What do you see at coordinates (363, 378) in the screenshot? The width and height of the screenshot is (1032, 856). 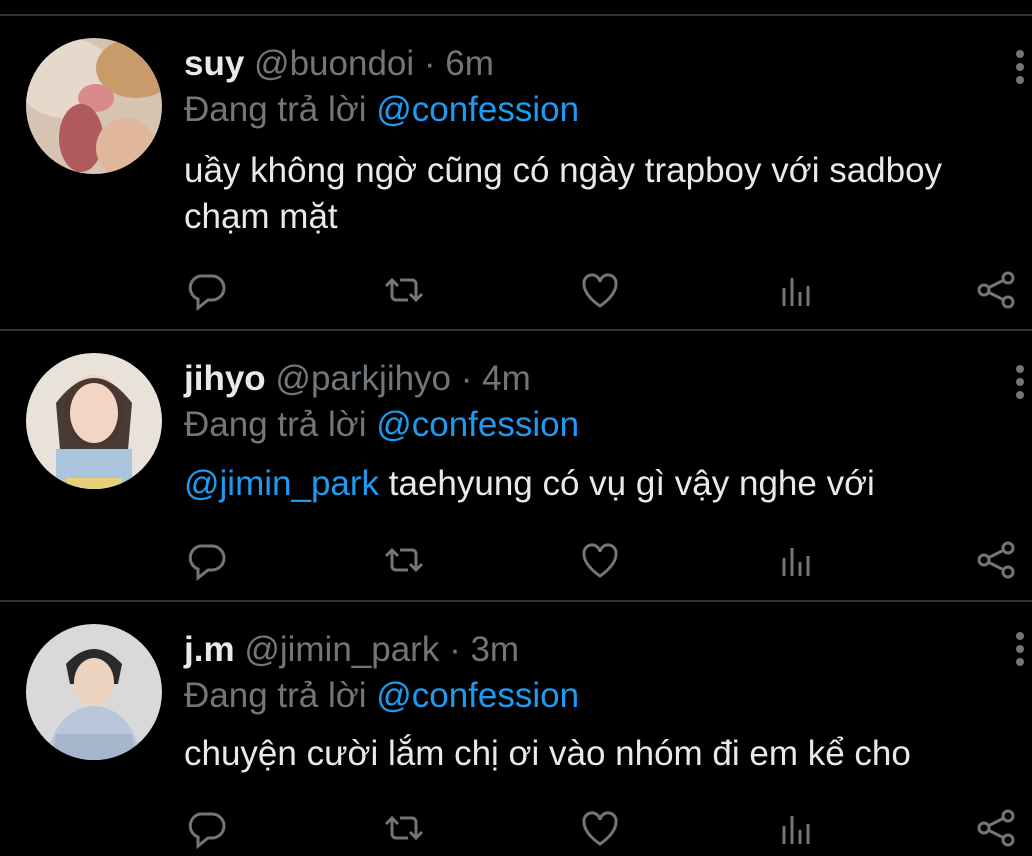 I see `user-handle: @parkjihyo` at bounding box center [363, 378].